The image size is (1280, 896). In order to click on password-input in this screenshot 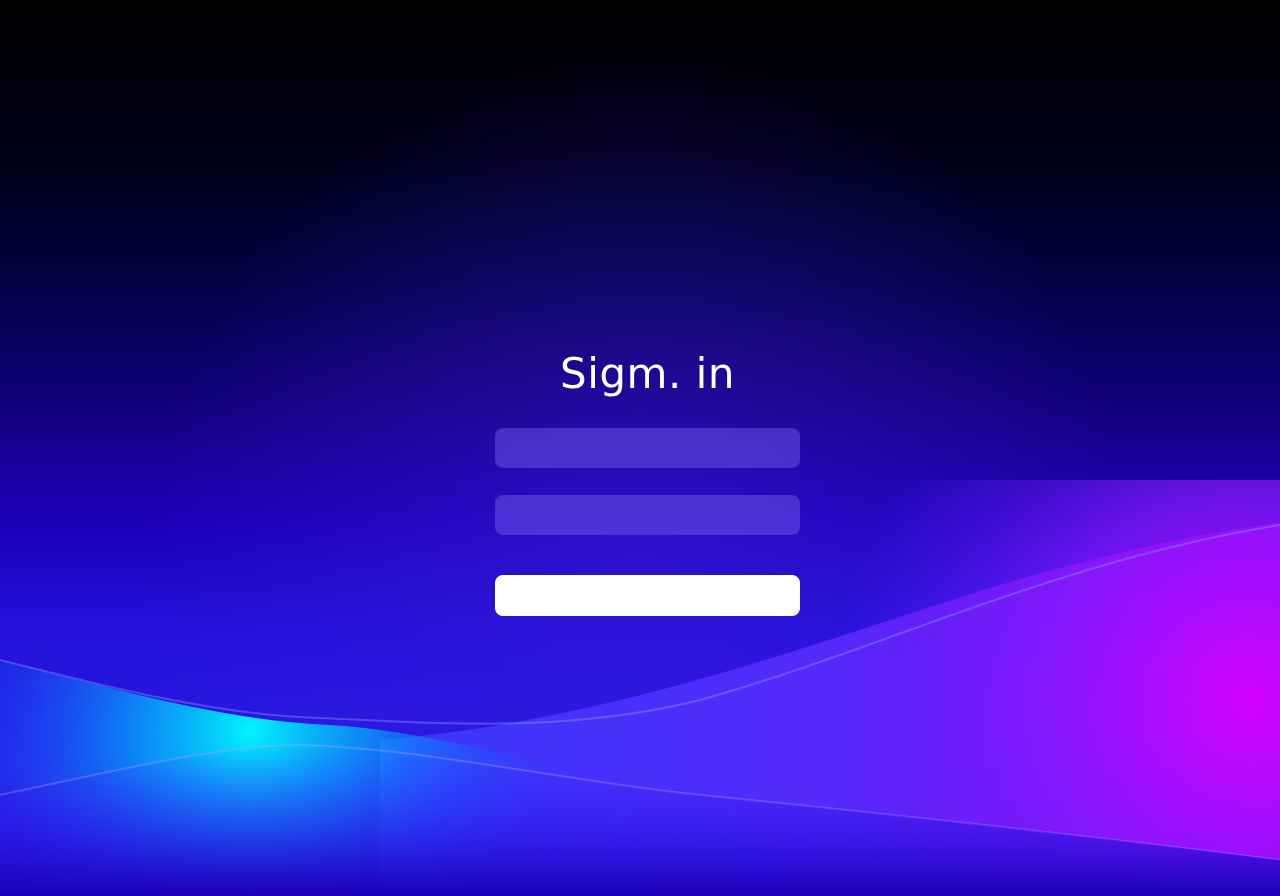, I will do `click(647, 515)`.